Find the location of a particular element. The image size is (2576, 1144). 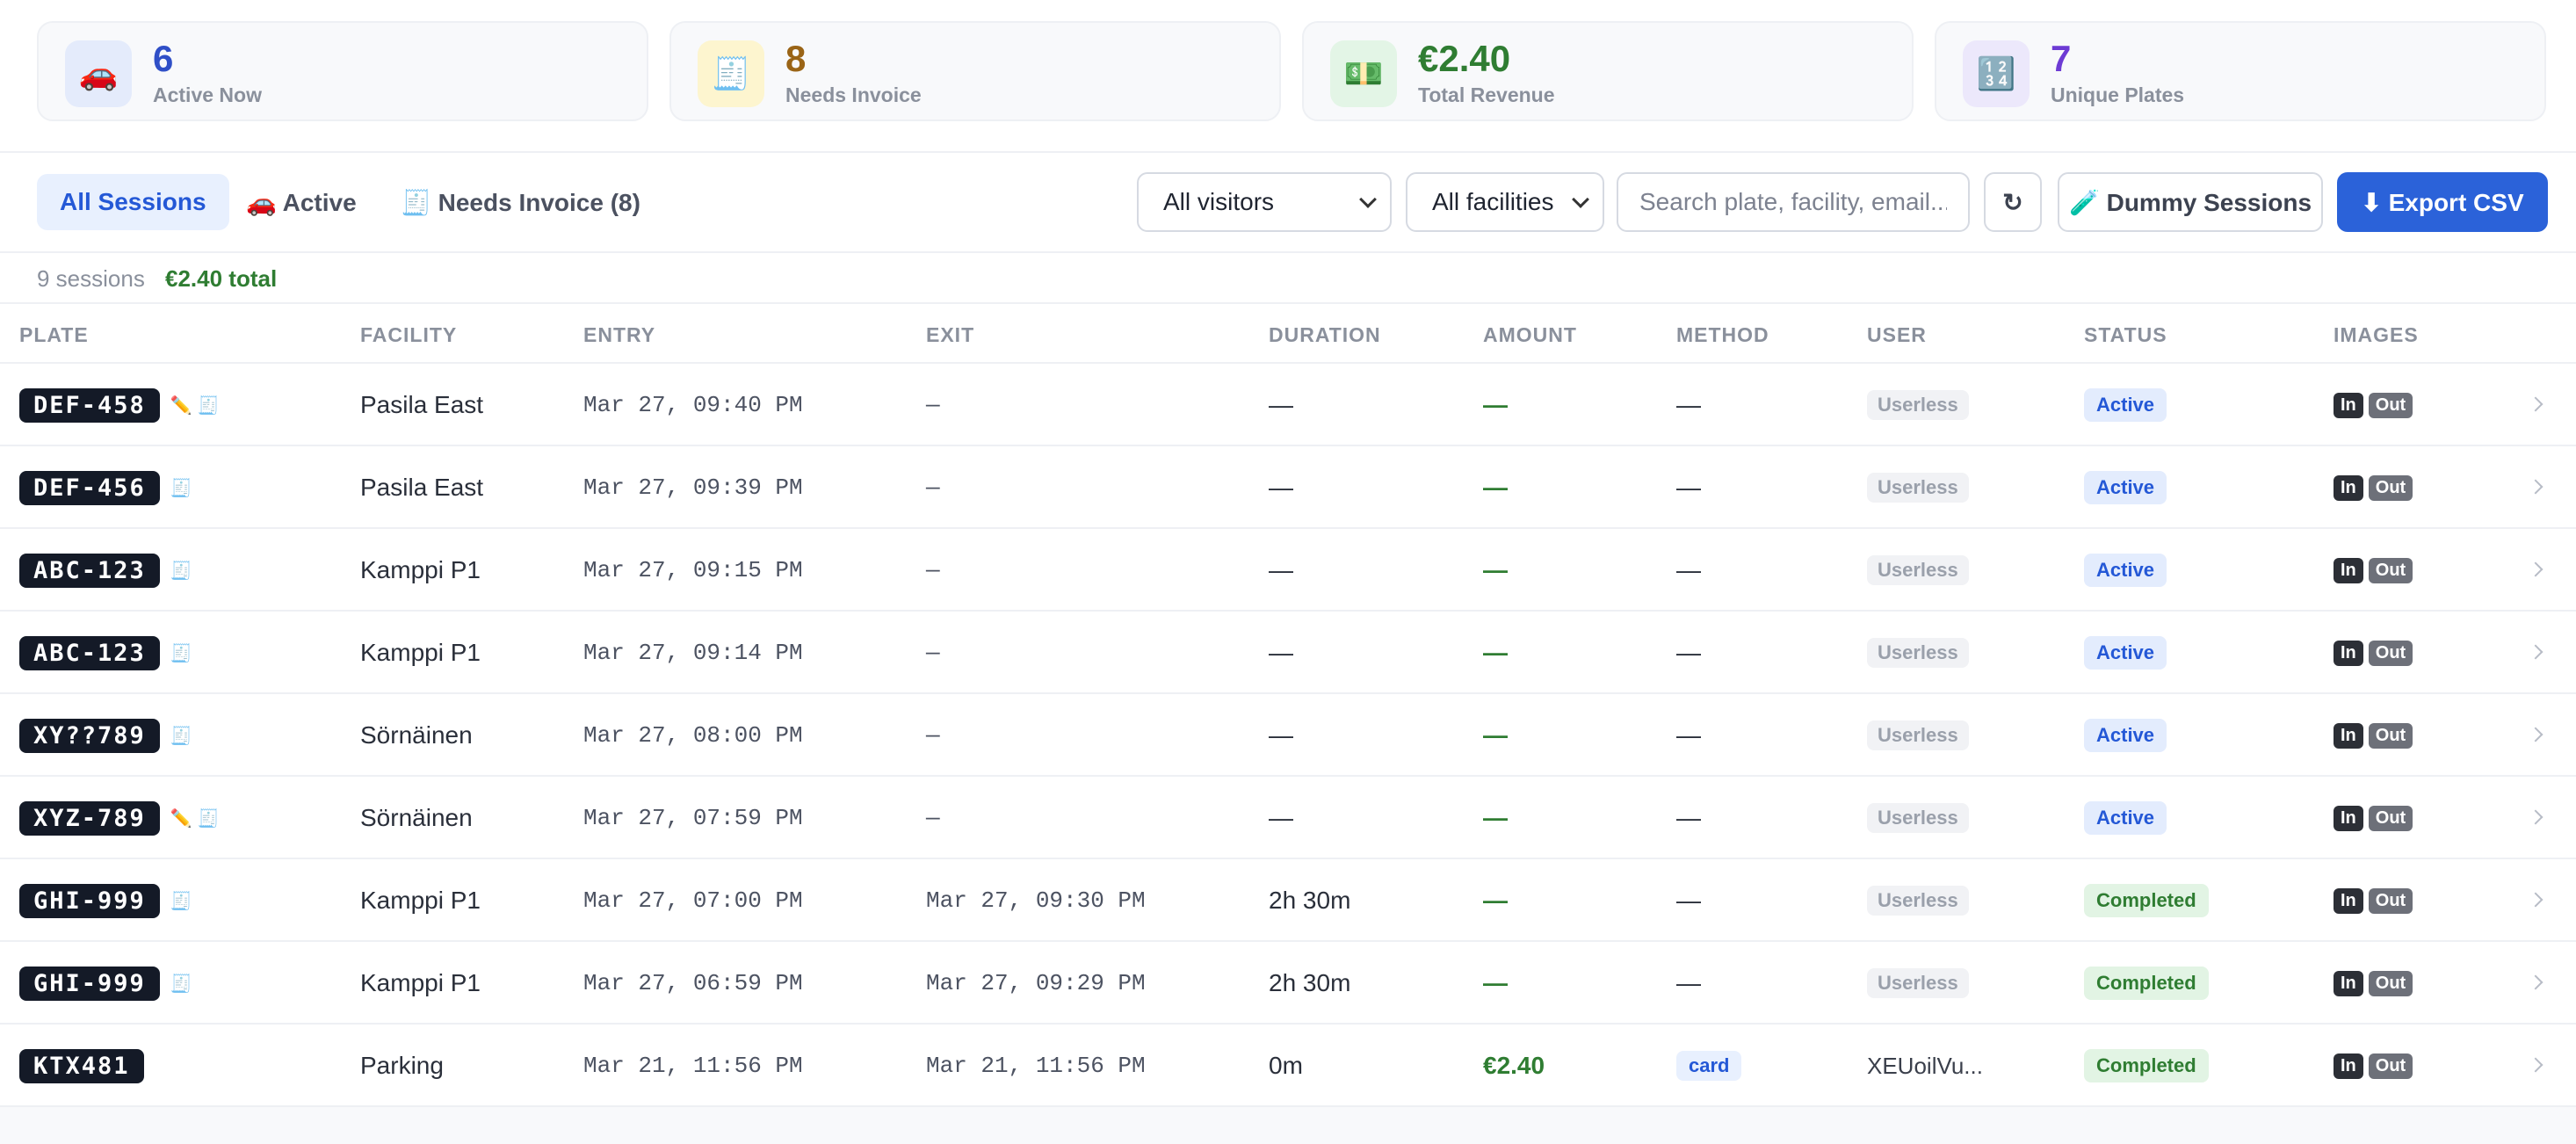

search-input is located at coordinates (1793, 202).